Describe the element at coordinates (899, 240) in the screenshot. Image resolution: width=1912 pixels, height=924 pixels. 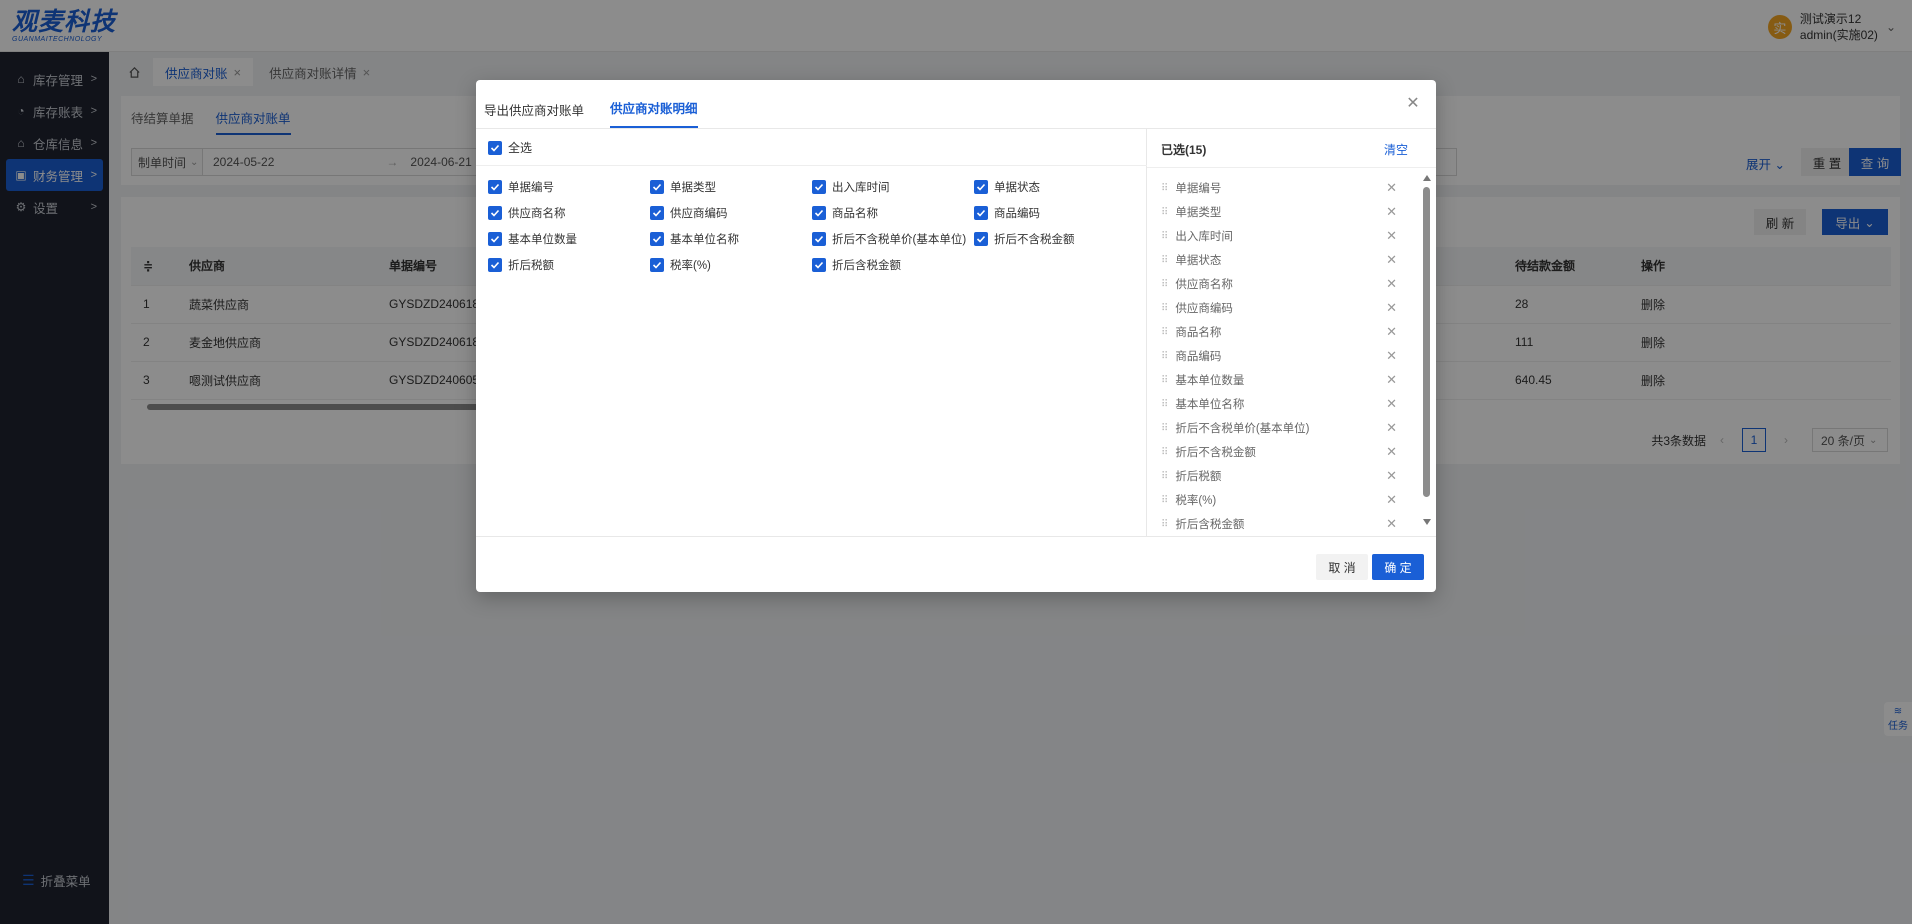
I see `field-checkbox-label: 折后不含税单价(基本单位)` at that location.